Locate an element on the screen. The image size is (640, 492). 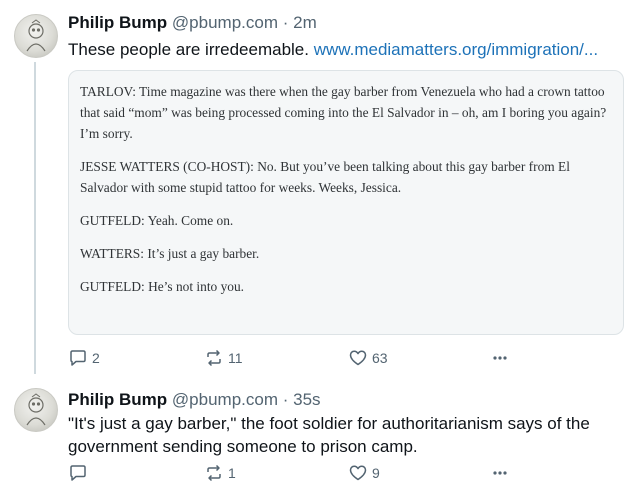
timestamp: 35s is located at coordinates (306, 399).